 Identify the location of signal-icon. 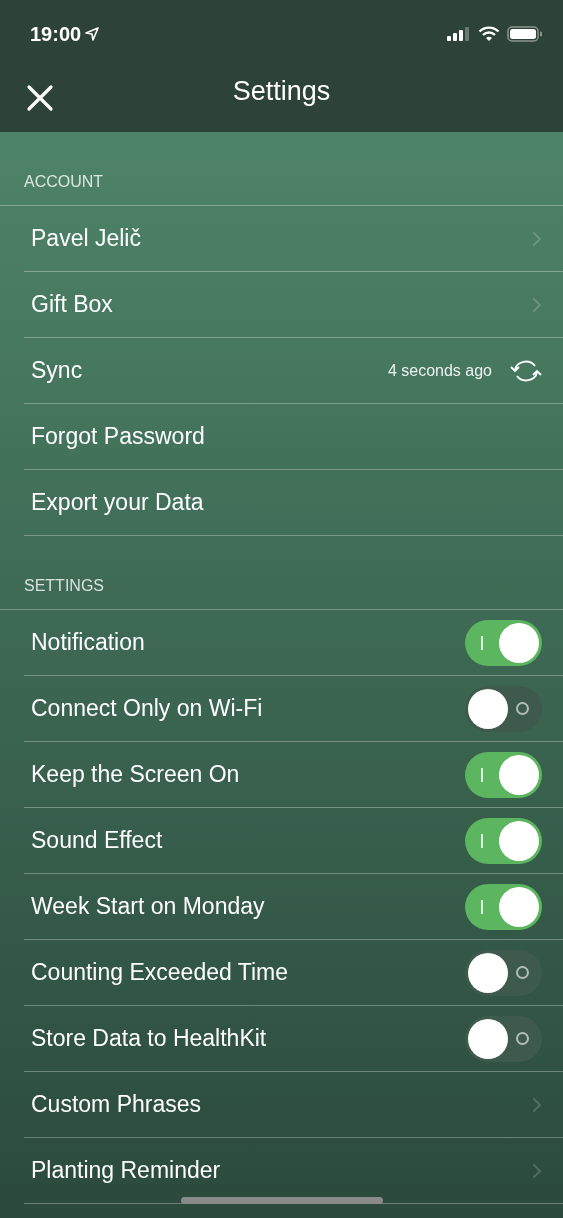
(459, 34).